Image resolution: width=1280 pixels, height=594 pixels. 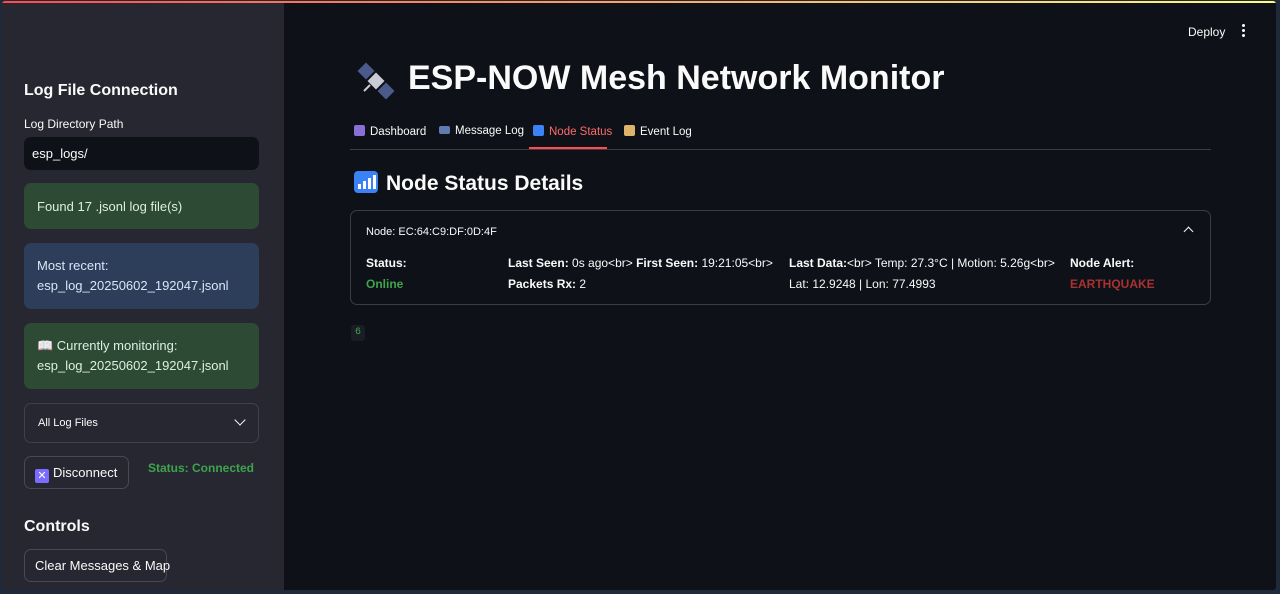 What do you see at coordinates (542, 284) in the screenshot?
I see `packets-label: Packets Rx:` at bounding box center [542, 284].